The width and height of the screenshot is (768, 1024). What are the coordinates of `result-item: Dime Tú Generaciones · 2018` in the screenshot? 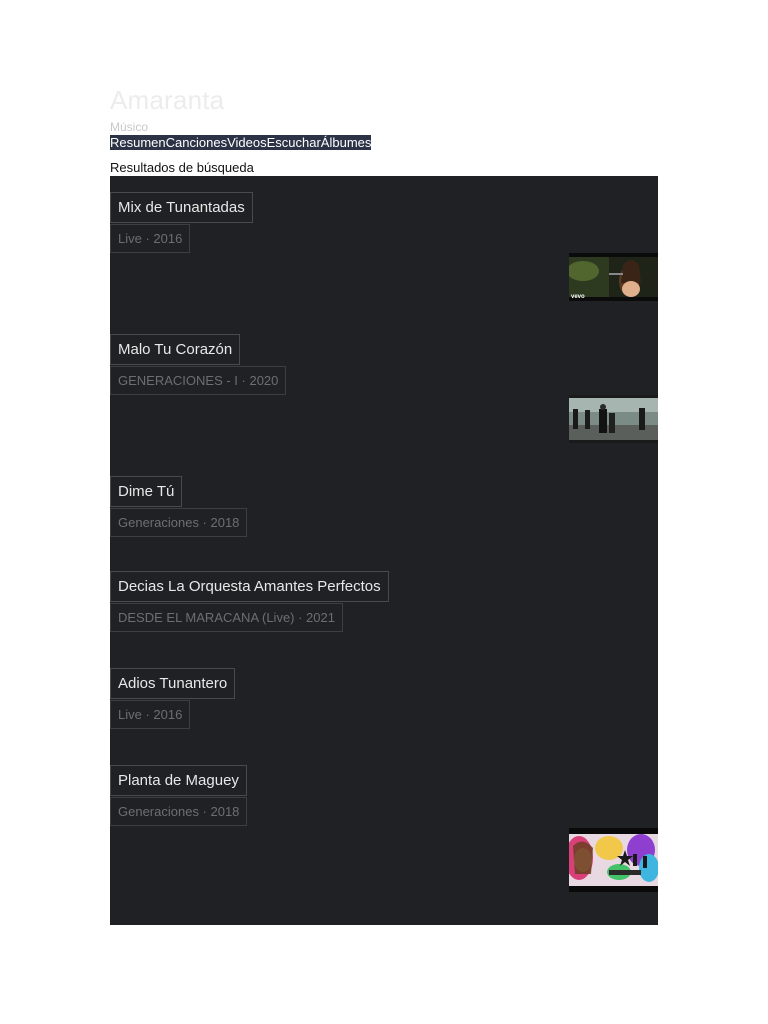 It's located at (384, 506).